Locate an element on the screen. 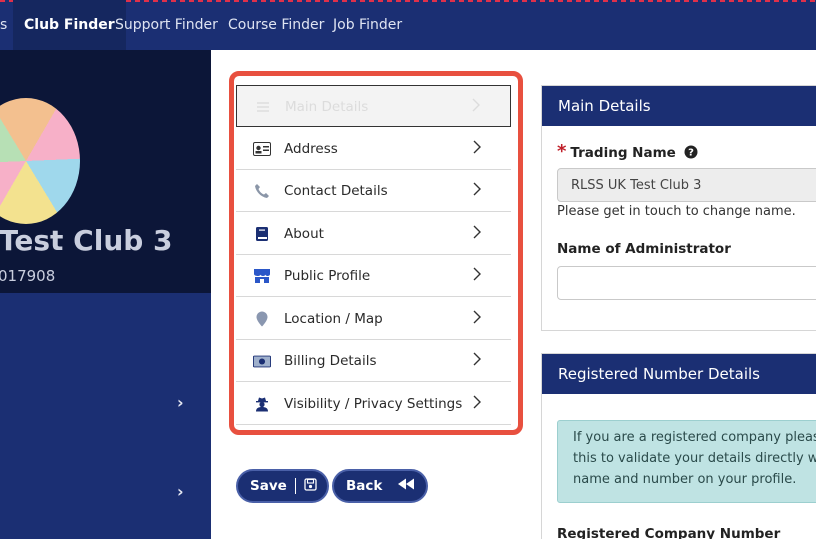  menu-item-location-map: Location / Map is located at coordinates (373, 319).